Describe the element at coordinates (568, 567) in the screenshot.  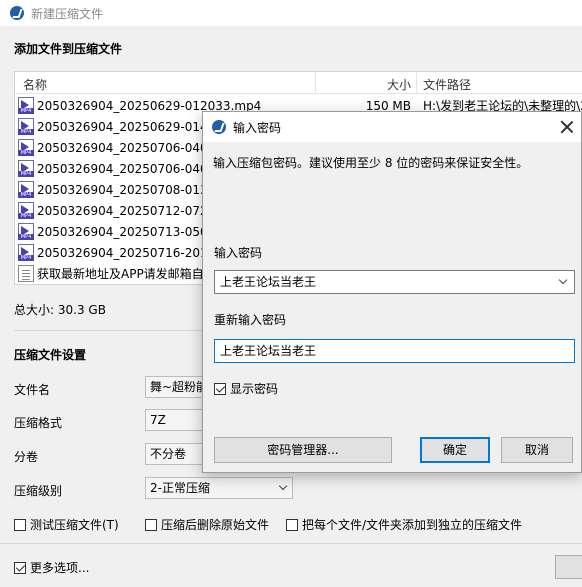
I see `footer-button` at that location.